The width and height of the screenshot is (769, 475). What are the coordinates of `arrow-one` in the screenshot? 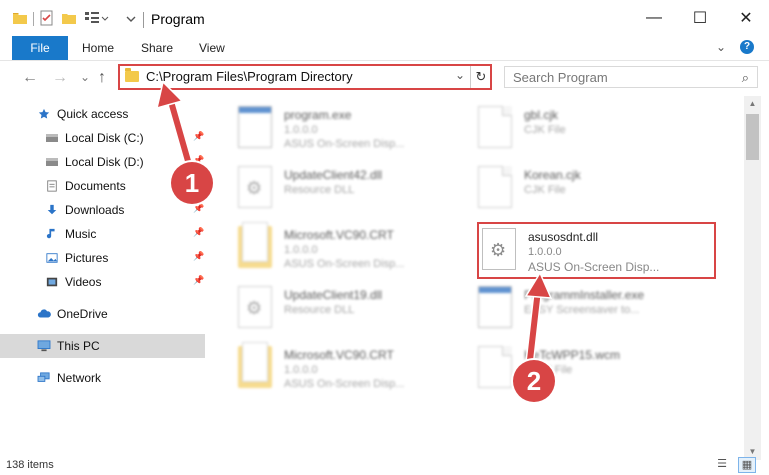 It's located at (175, 126).